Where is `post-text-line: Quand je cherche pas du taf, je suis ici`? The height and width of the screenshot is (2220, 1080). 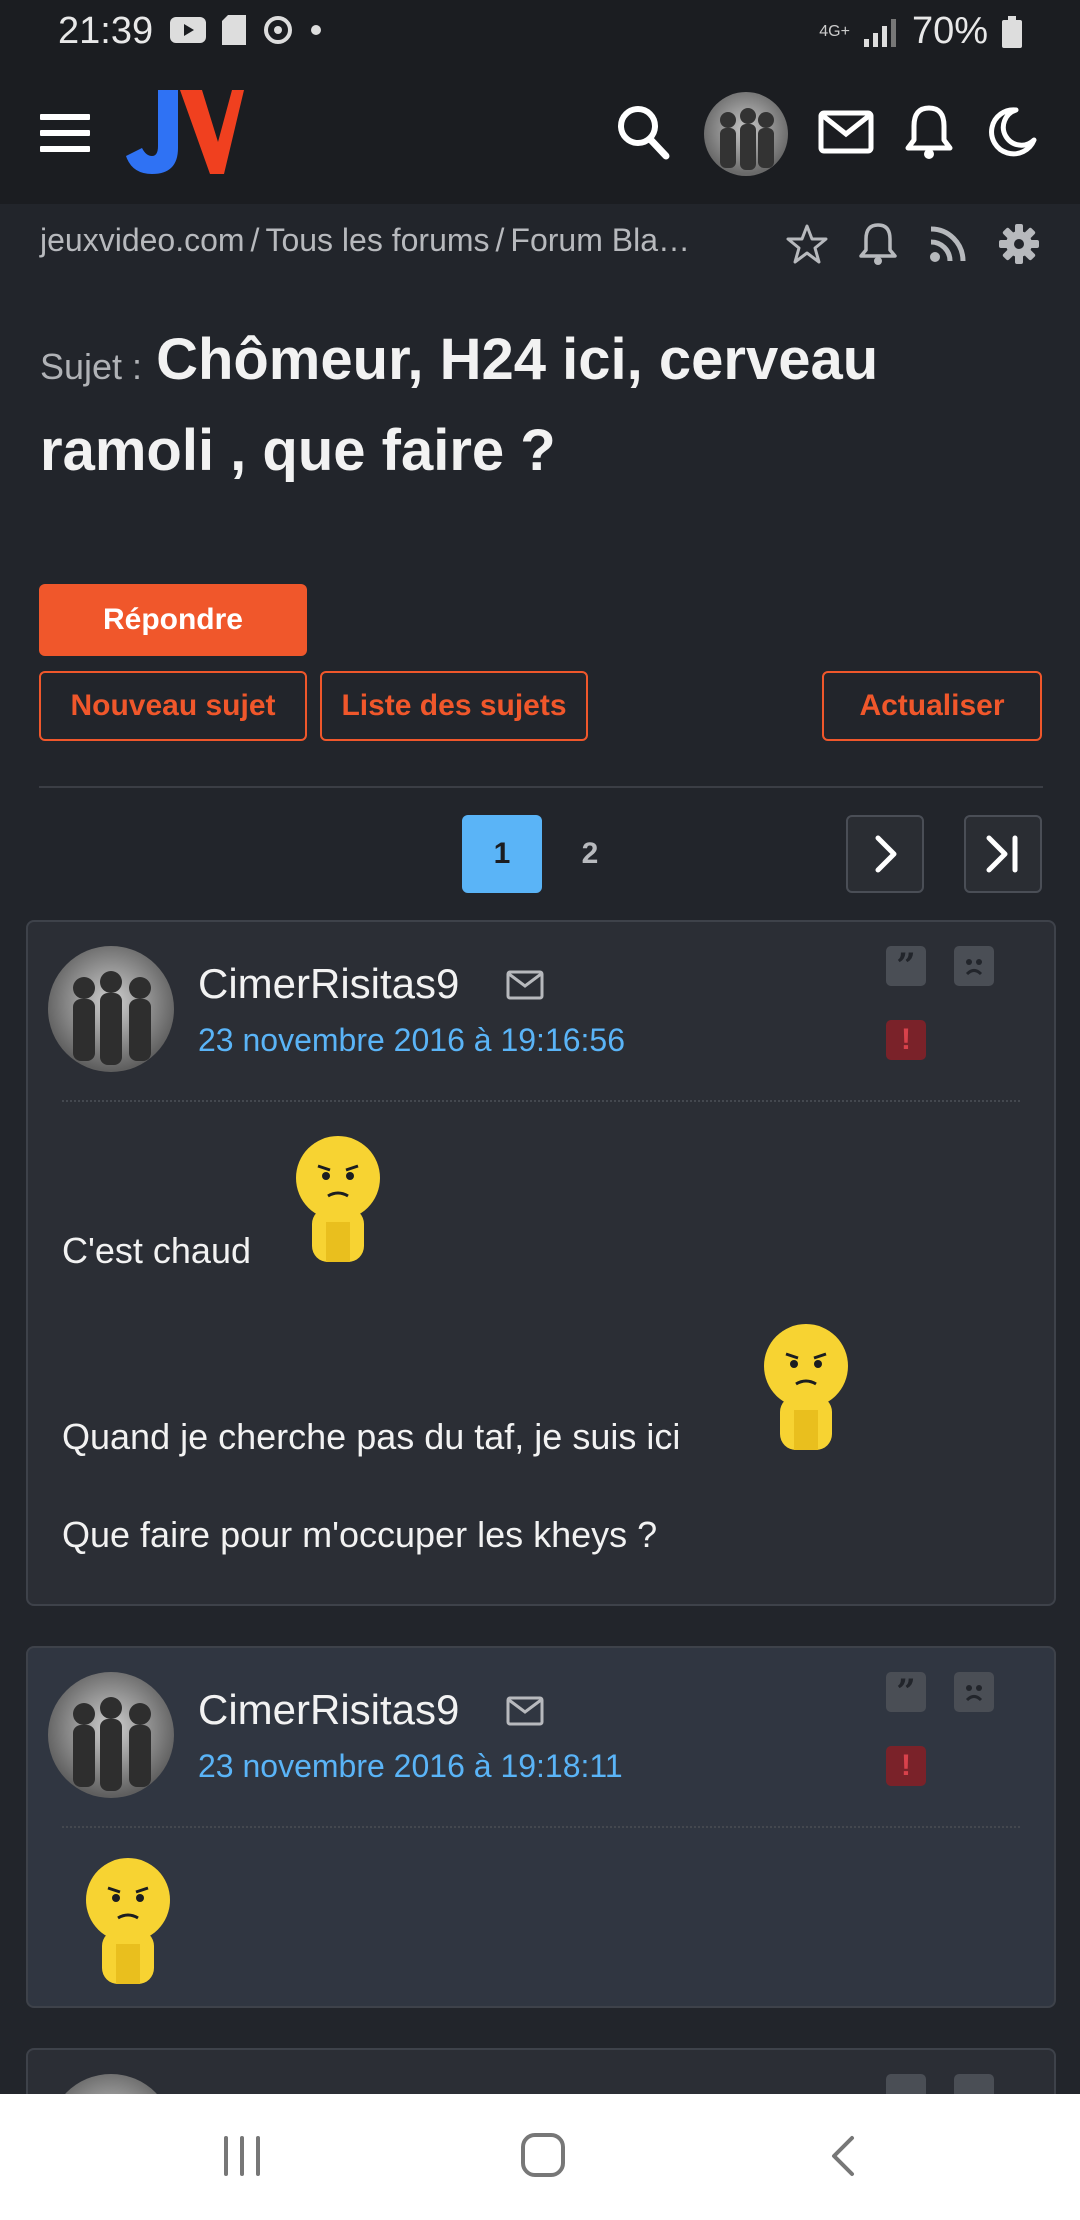
post-text-line: Quand je cherche pas du taf, je suis ici is located at coordinates (371, 1436).